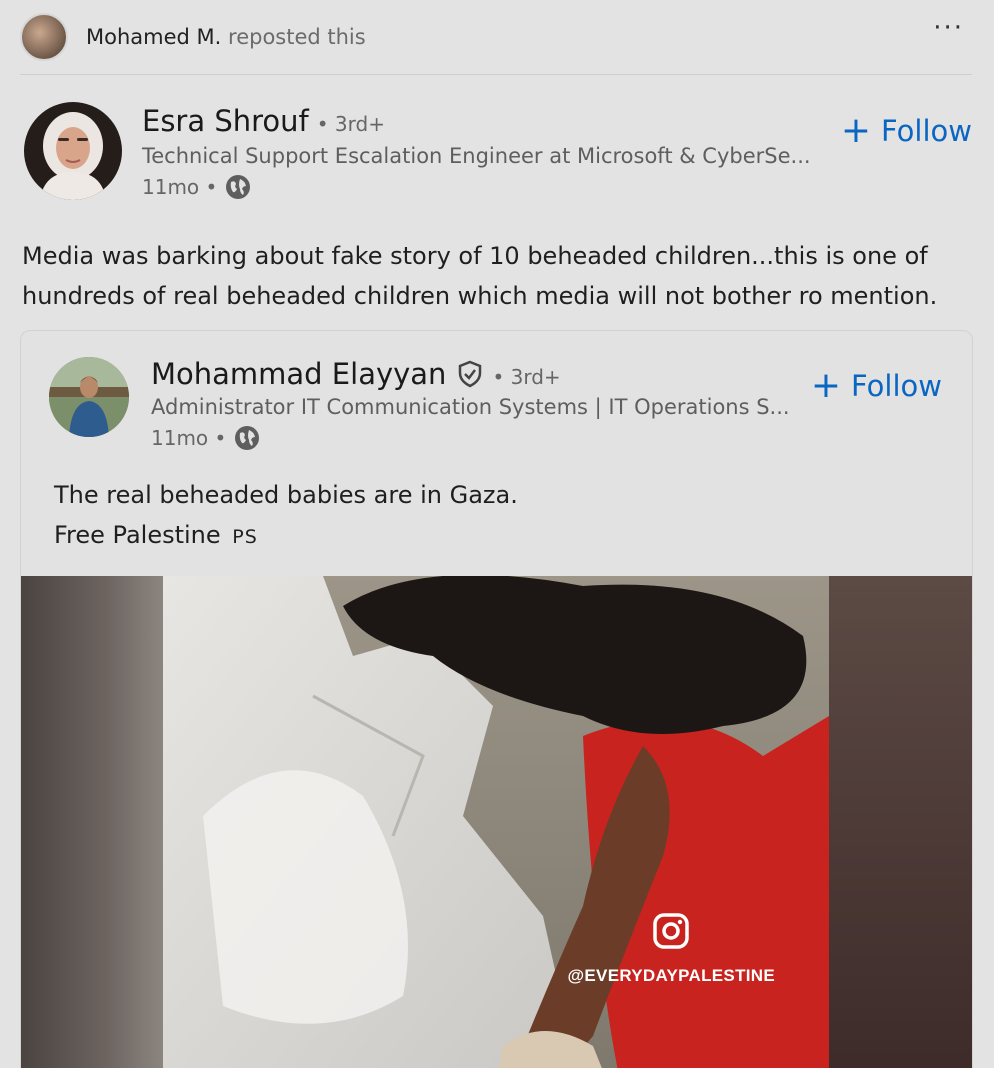 The width and height of the screenshot is (994, 1068). I want to click on repost-verb: reposted this, so click(297, 37).